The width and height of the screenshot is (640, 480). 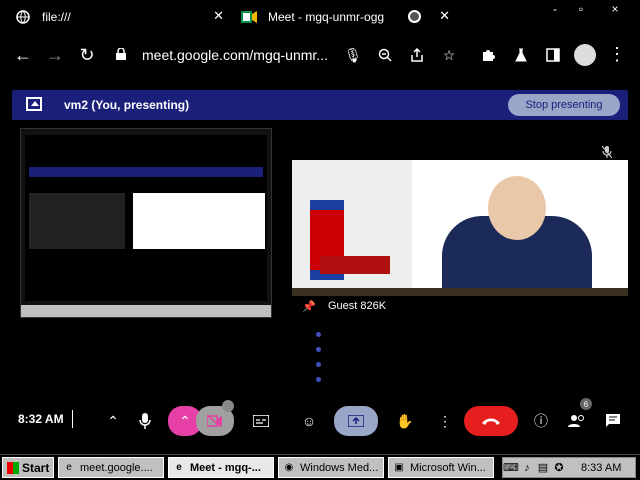 What do you see at coordinates (23, 55) in the screenshot?
I see `back-arrow-icon: ←` at bounding box center [23, 55].